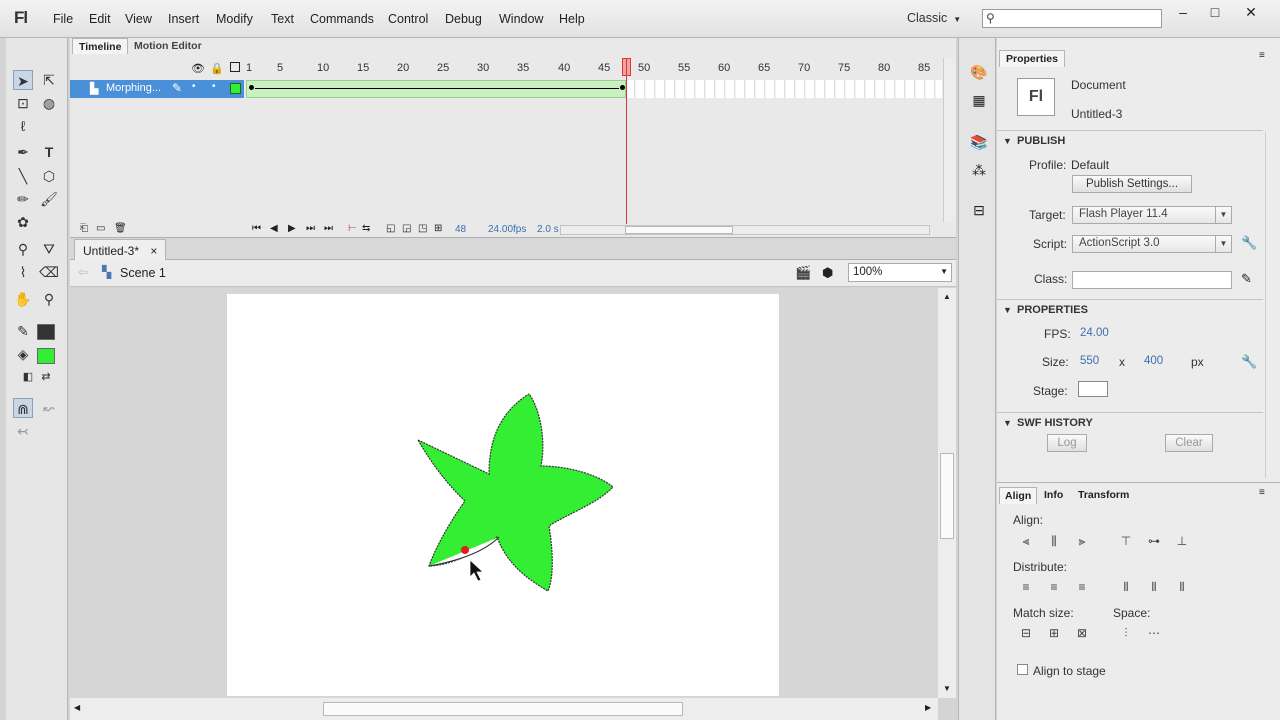  I want to click on distribute-hcenter-icon: ⦀, so click(1154, 588).